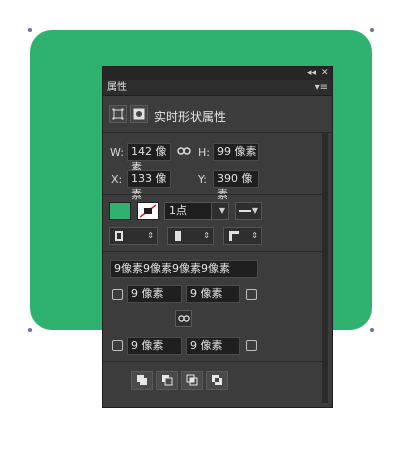 Image resolution: width=400 pixels, height=465 pixels. Describe the element at coordinates (117, 345) in the screenshot. I see `corner-bottom-left-icon` at that location.